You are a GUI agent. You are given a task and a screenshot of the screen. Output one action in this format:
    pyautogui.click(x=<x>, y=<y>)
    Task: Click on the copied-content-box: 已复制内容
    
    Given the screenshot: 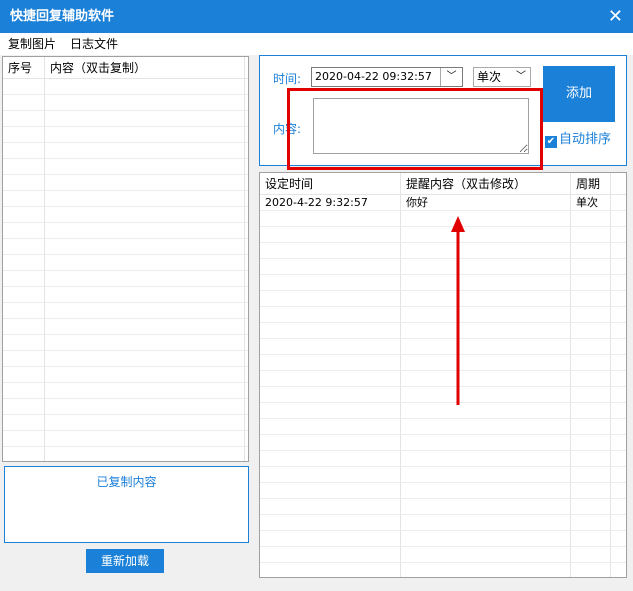 What is the action you would take?
    pyautogui.click(x=126, y=504)
    